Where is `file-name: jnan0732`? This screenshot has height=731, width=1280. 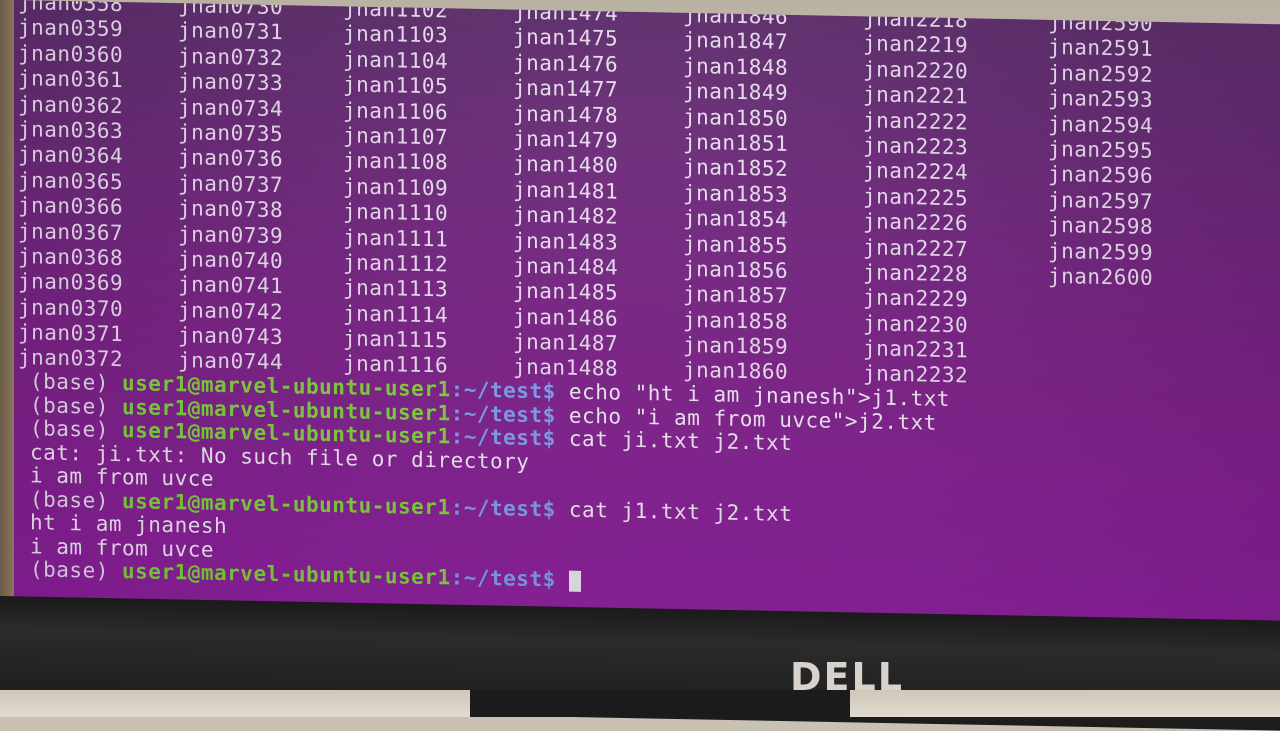 file-name: jnan0732 is located at coordinates (231, 56).